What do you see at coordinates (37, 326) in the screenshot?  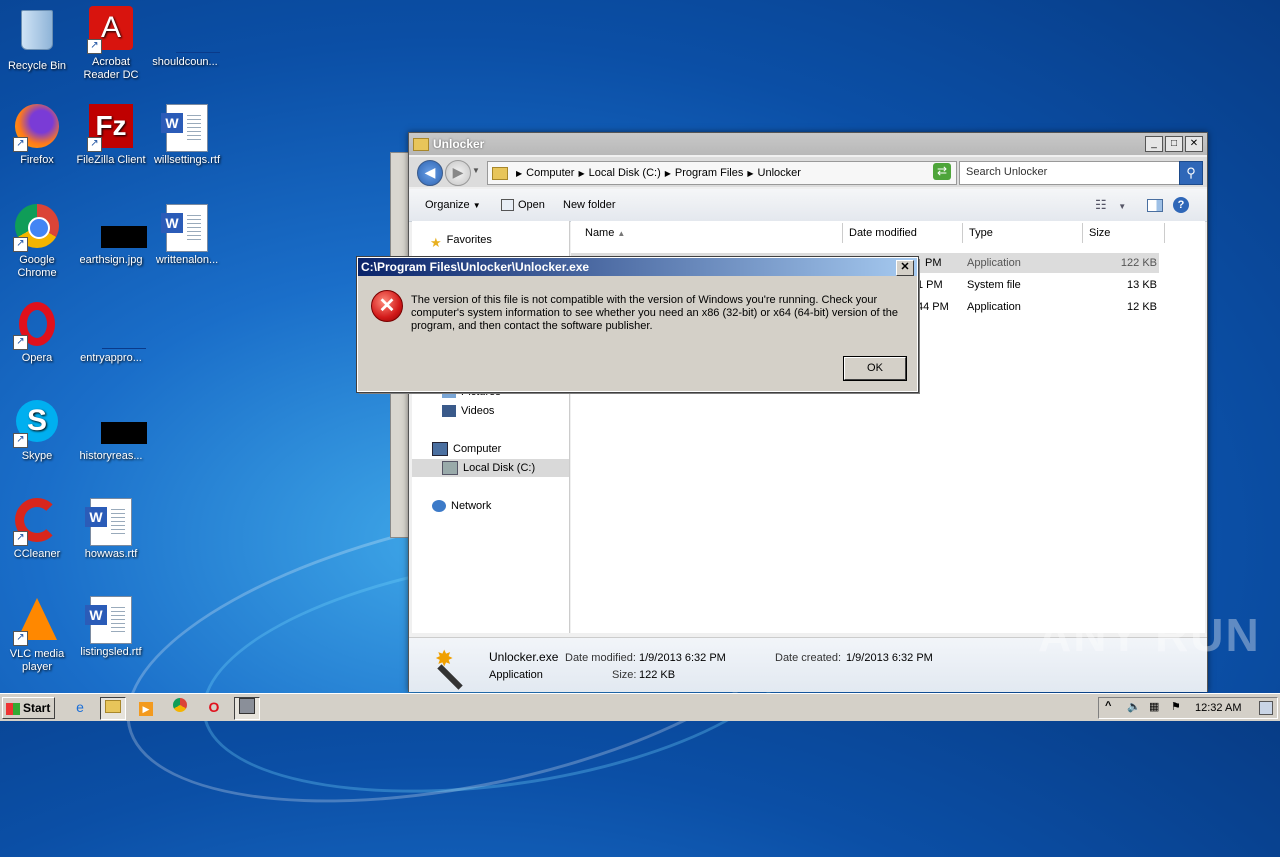 I see `opera-icon: ↗` at bounding box center [37, 326].